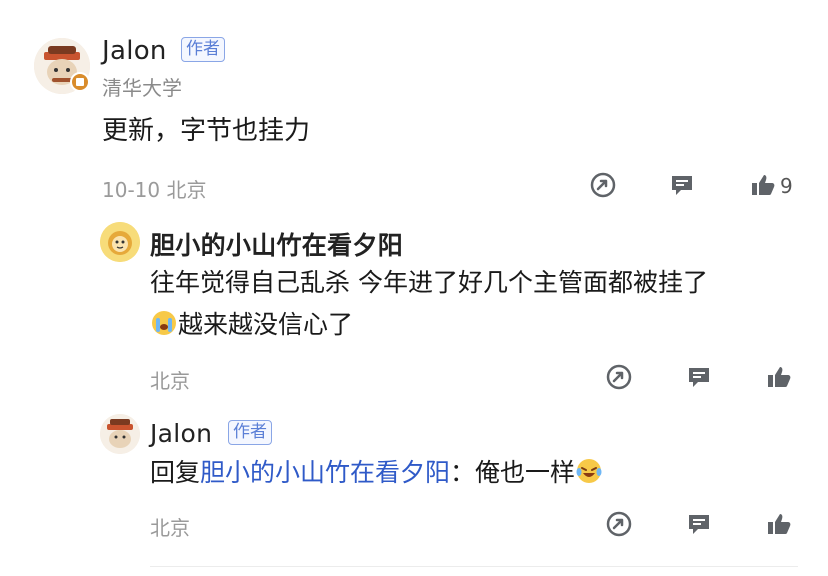  Describe the element at coordinates (474, 566) in the screenshot. I see `bottom-divider` at that location.